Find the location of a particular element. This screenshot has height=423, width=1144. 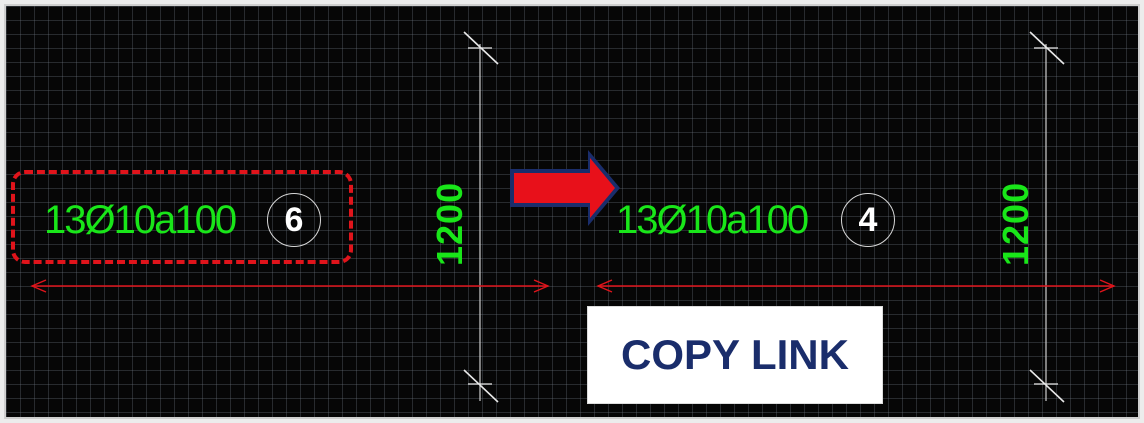

right-arrow-icon is located at coordinates (565, 188).